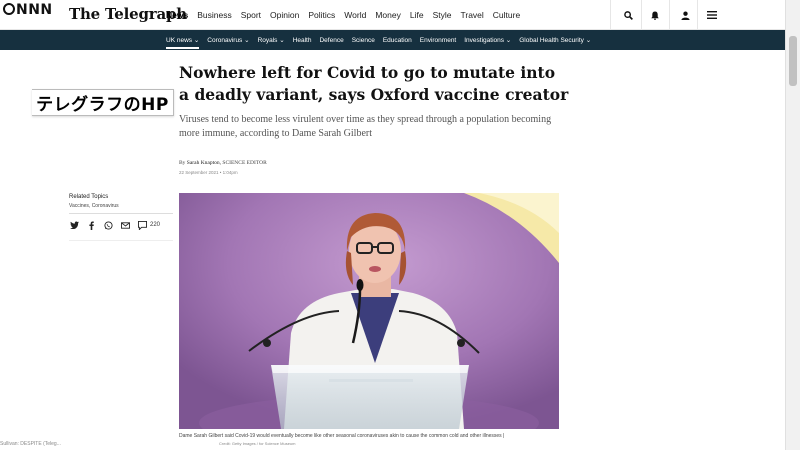  Describe the element at coordinates (628, 15) in the screenshot. I see `search-icon` at that location.